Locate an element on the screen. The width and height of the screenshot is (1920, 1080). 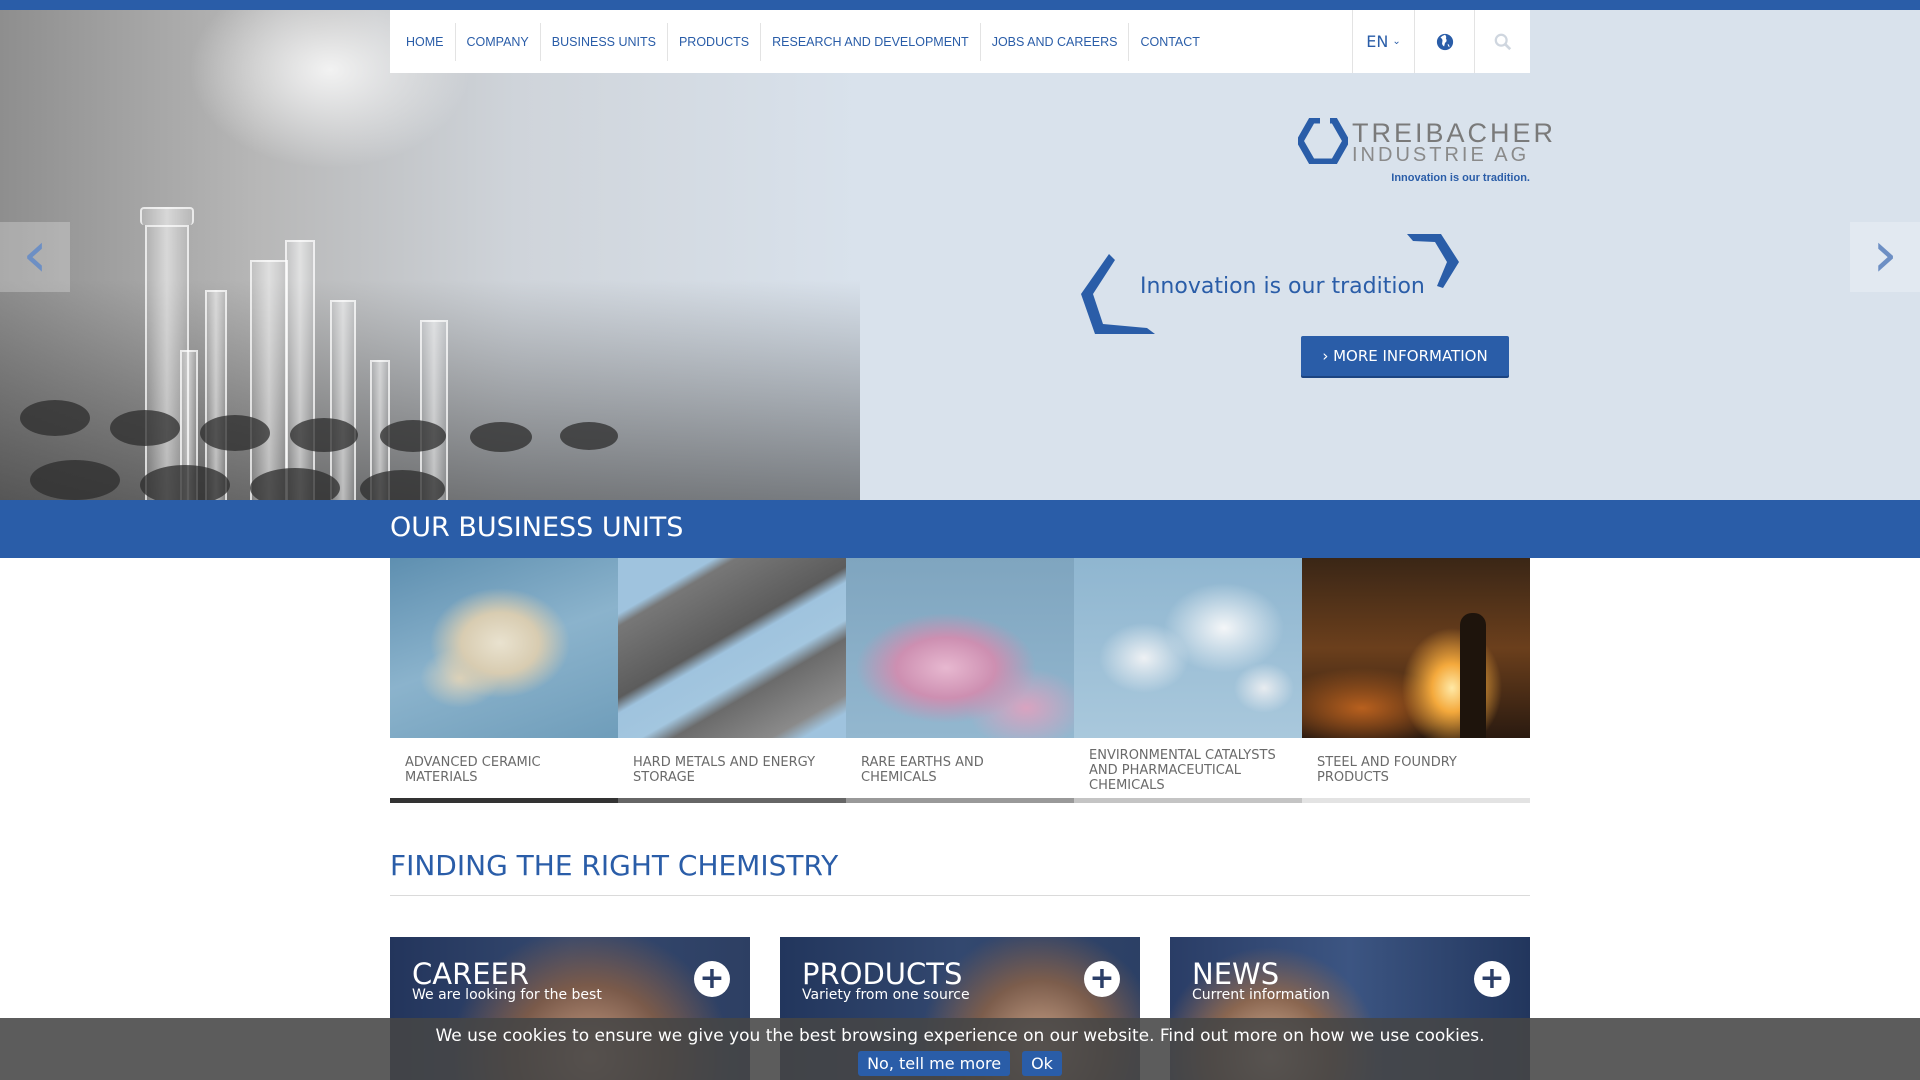
more-information-label: MORE INFORMATION is located at coordinates (1410, 356).